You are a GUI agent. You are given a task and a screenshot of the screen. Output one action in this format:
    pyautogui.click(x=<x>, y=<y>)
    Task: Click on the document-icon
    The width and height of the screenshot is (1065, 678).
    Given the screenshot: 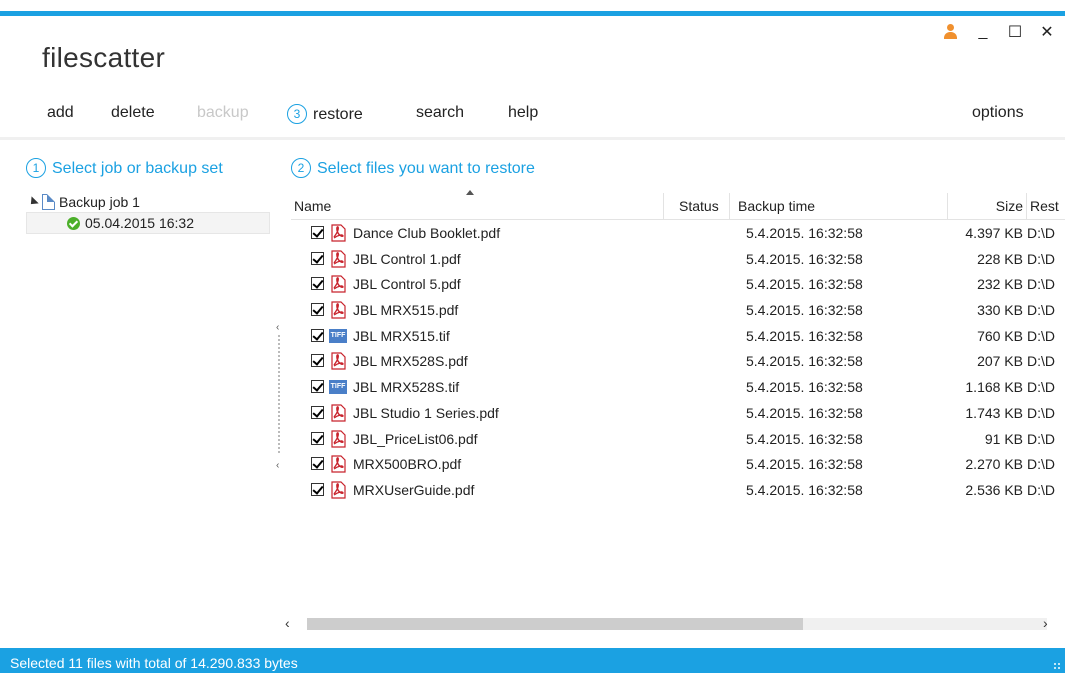 What is the action you would take?
    pyautogui.click(x=48, y=202)
    